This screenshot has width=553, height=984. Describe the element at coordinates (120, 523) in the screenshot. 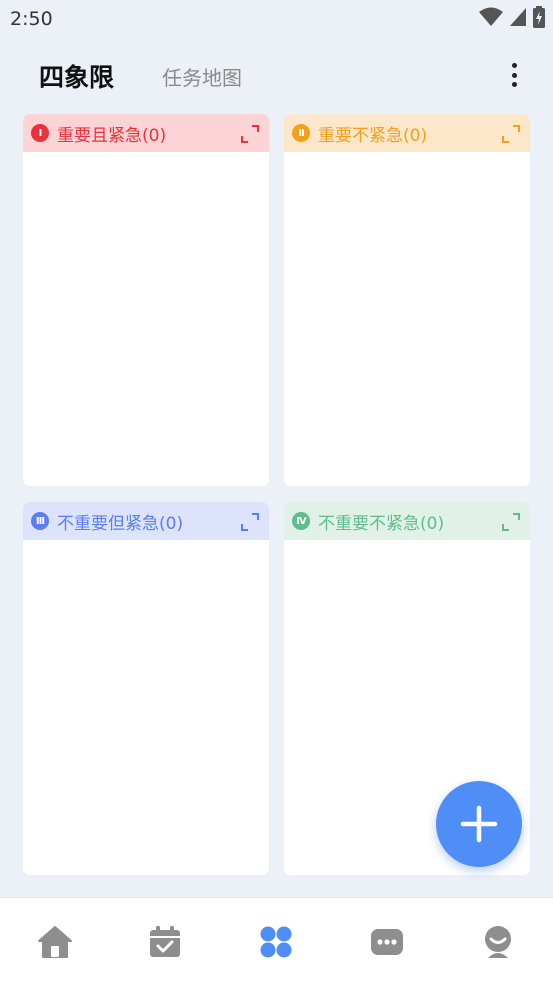

I see `quadrant-title: 不重要但紧急(0)` at that location.